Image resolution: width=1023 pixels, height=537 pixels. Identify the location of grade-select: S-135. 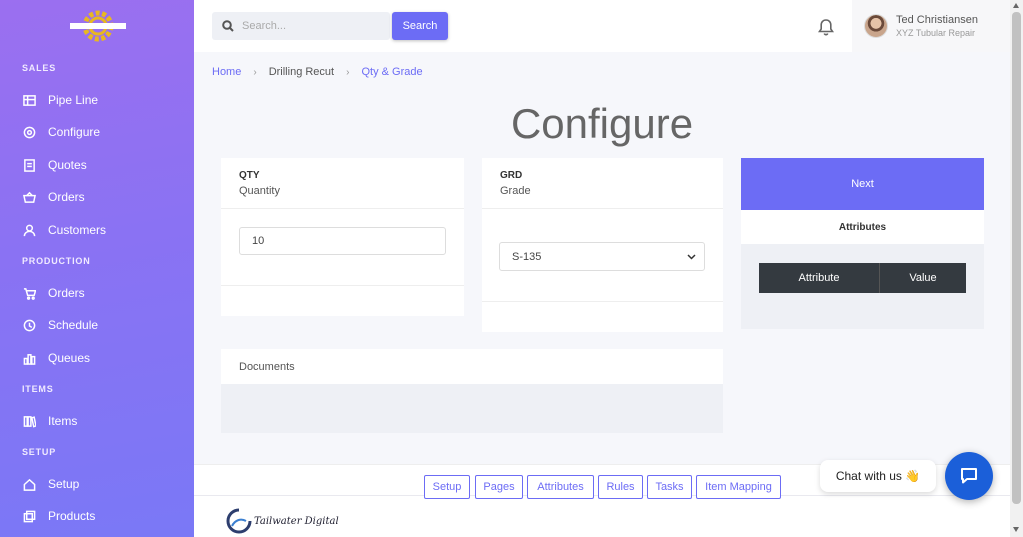
(602, 256).